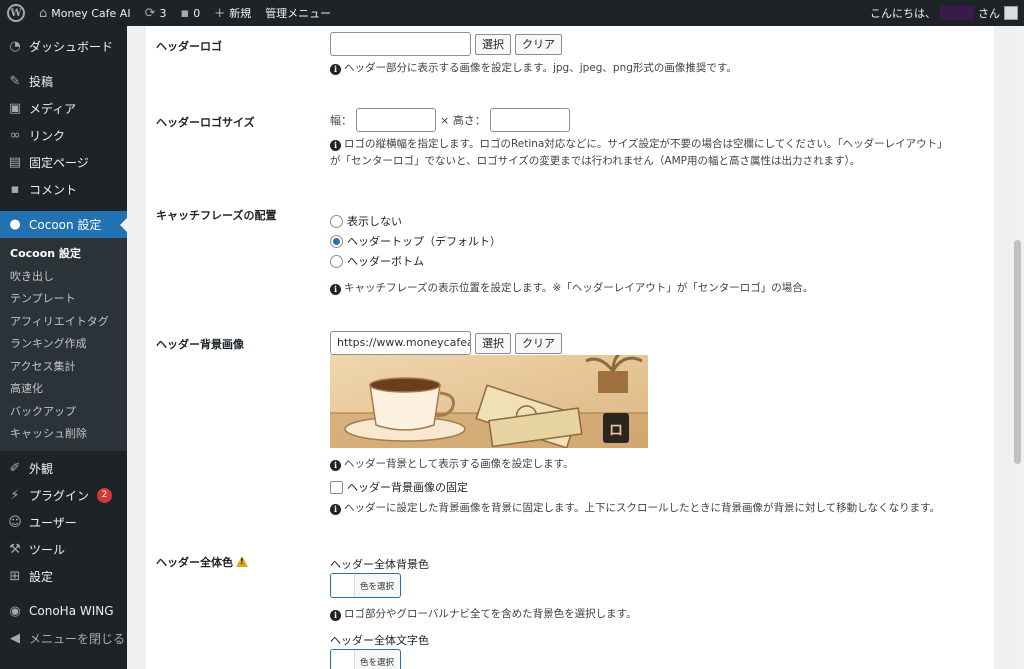 This screenshot has width=1024, height=669. What do you see at coordinates (15, 549) in the screenshot?
I see `tool-icon: ⚒` at bounding box center [15, 549].